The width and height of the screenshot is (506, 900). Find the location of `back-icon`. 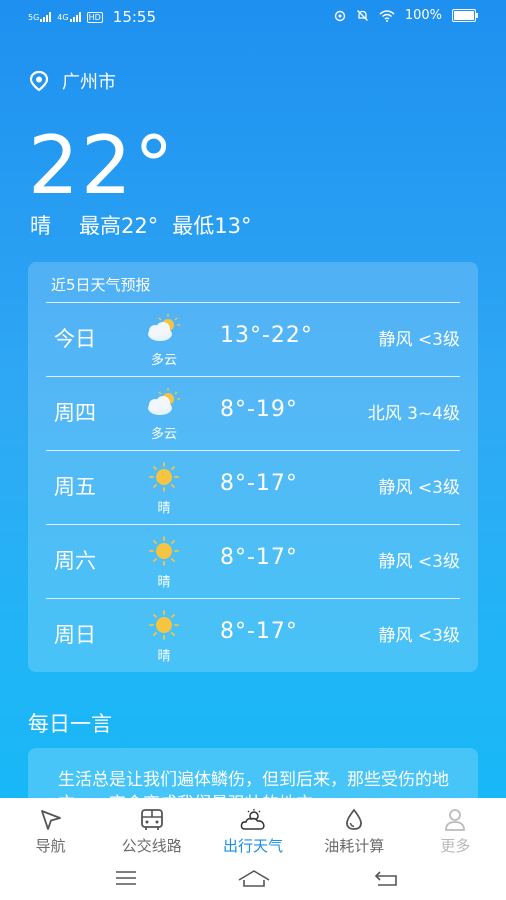

back-icon is located at coordinates (386, 878).